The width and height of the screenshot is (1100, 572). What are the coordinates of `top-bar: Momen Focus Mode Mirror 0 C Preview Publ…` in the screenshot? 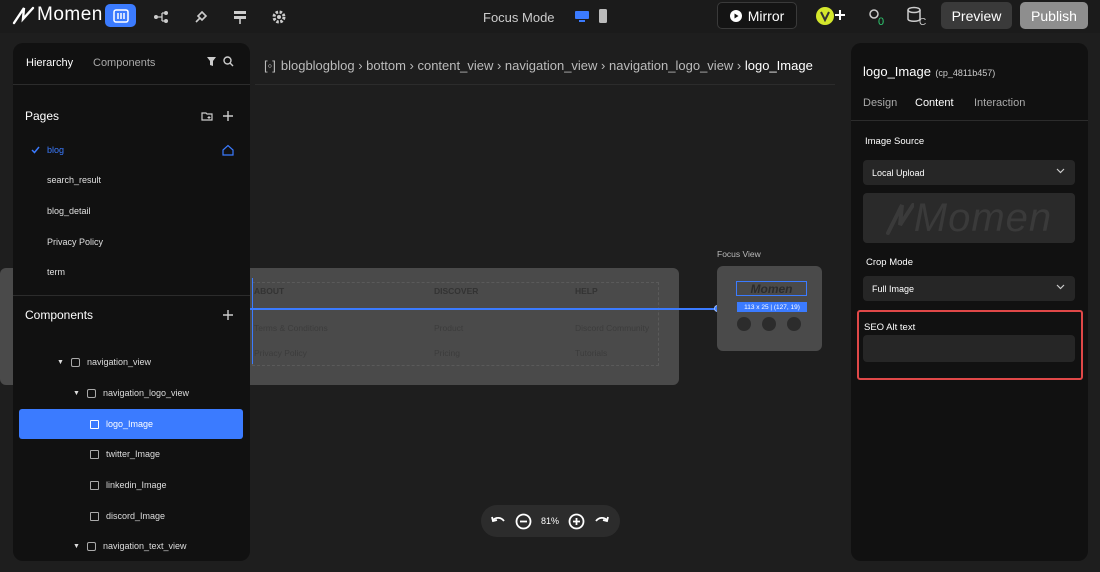 It's located at (550, 16).